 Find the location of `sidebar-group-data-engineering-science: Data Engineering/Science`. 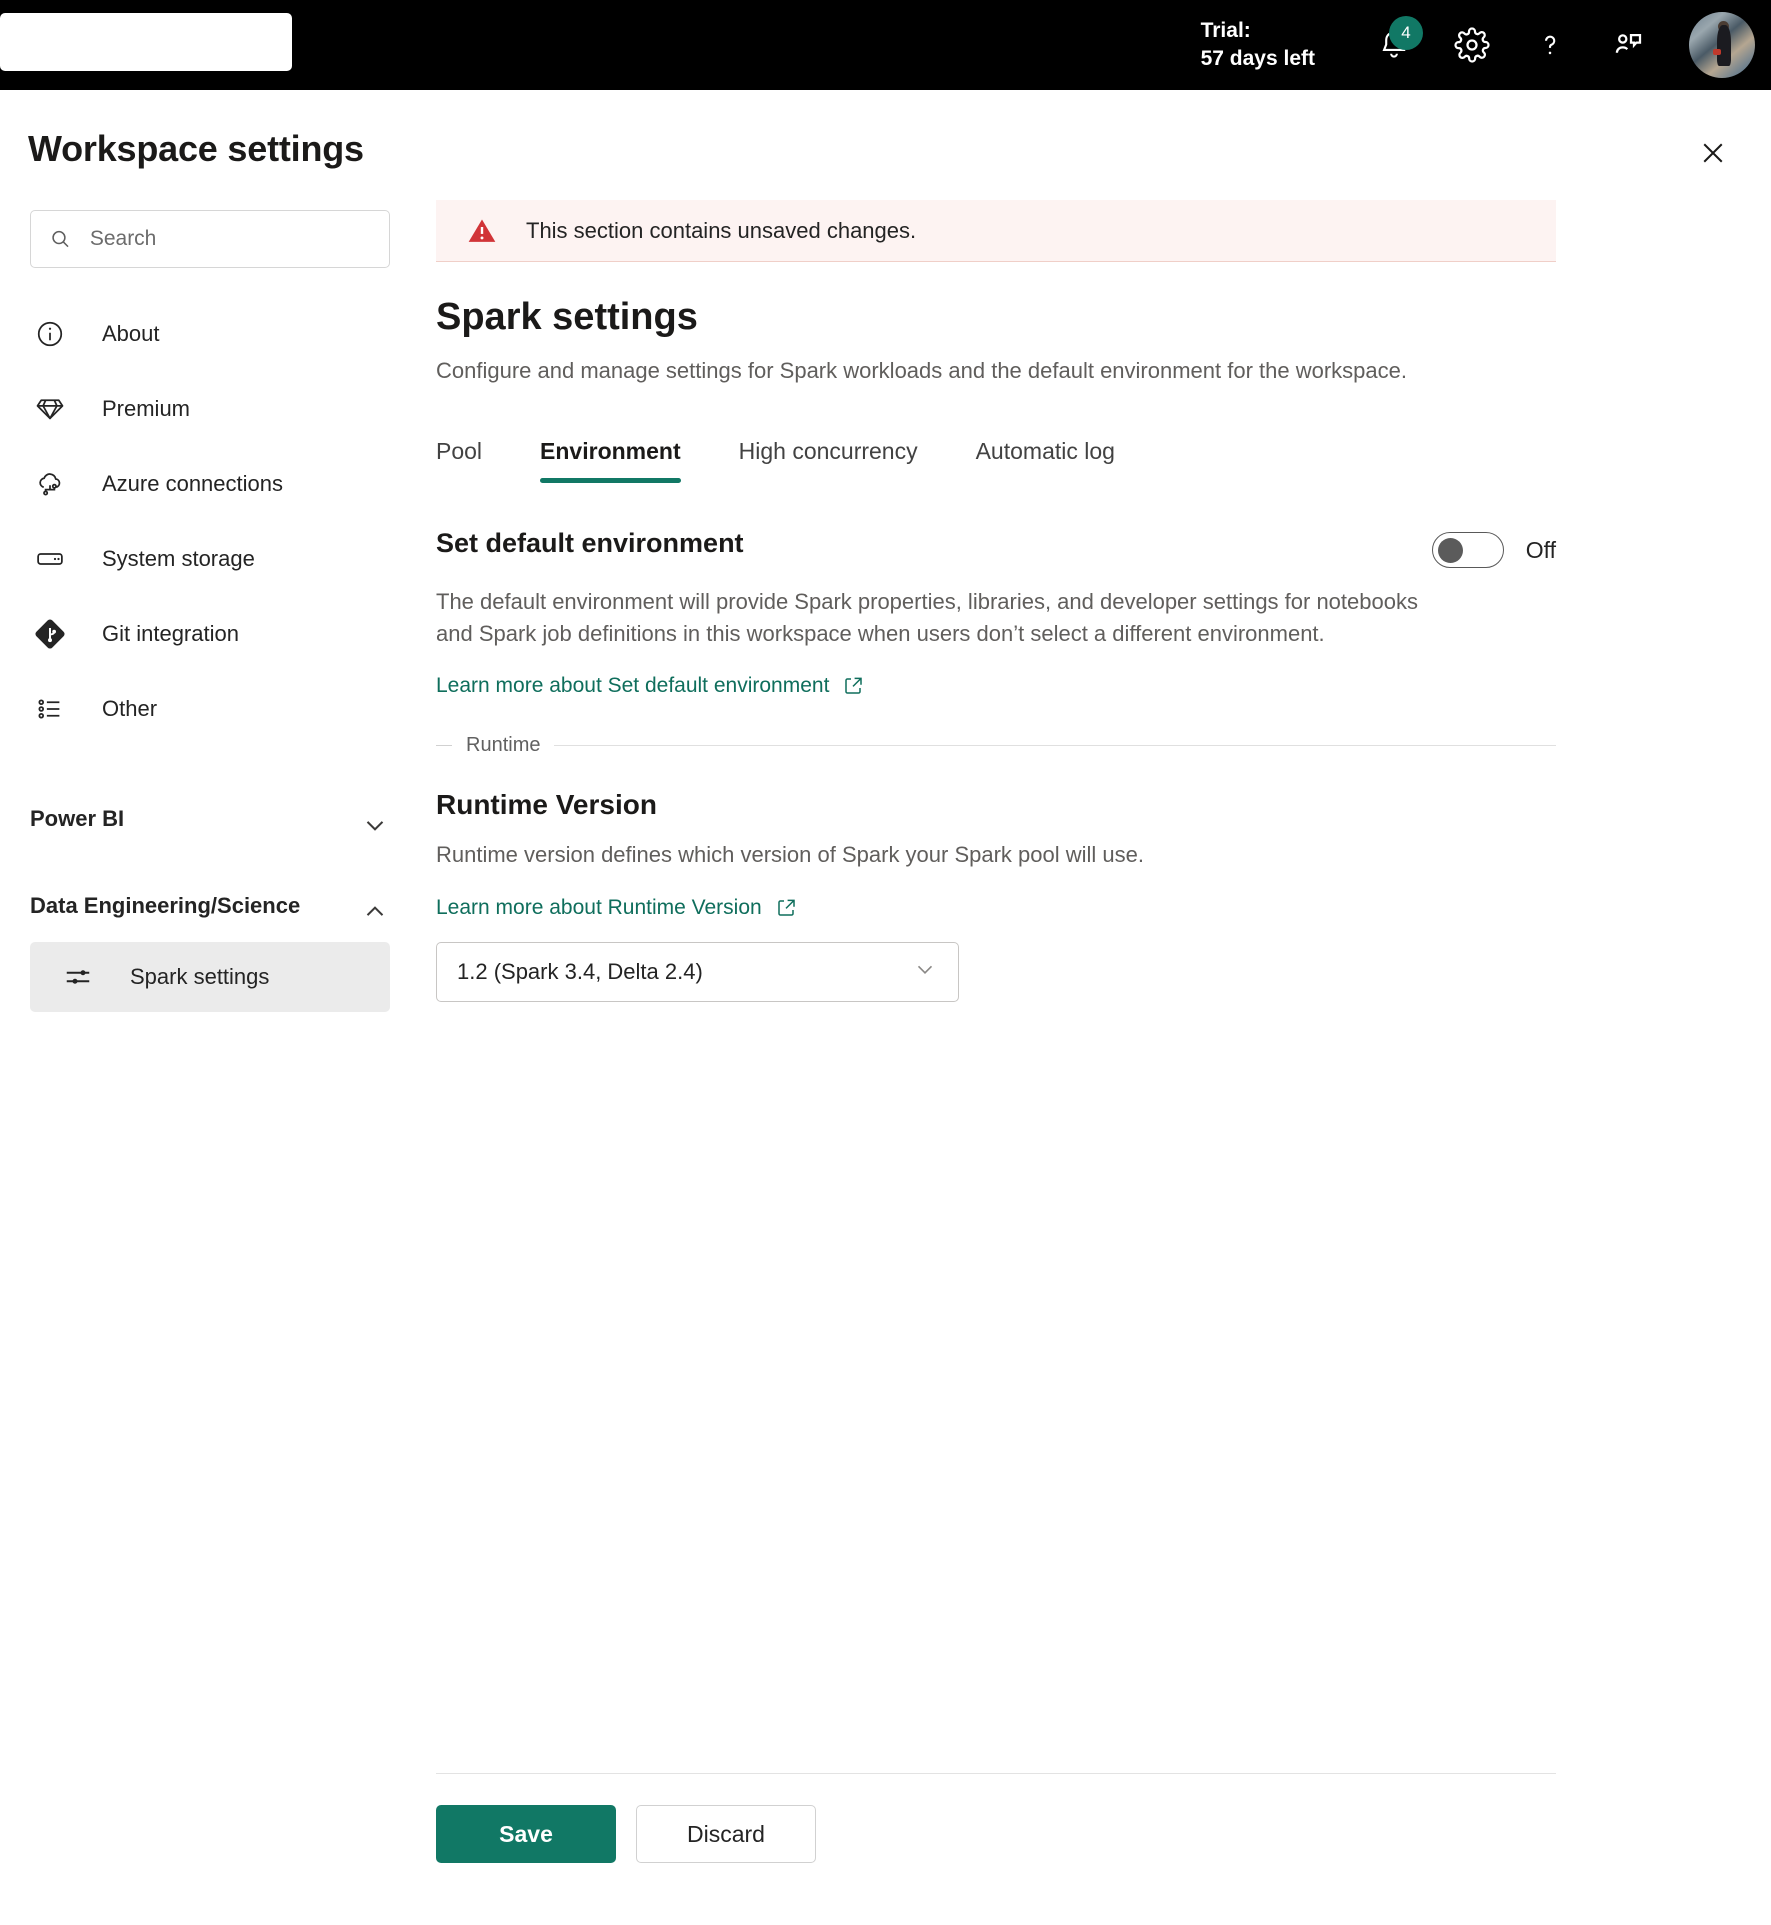

sidebar-group-data-engineering-science: Data Engineering/Science is located at coordinates (210, 911).